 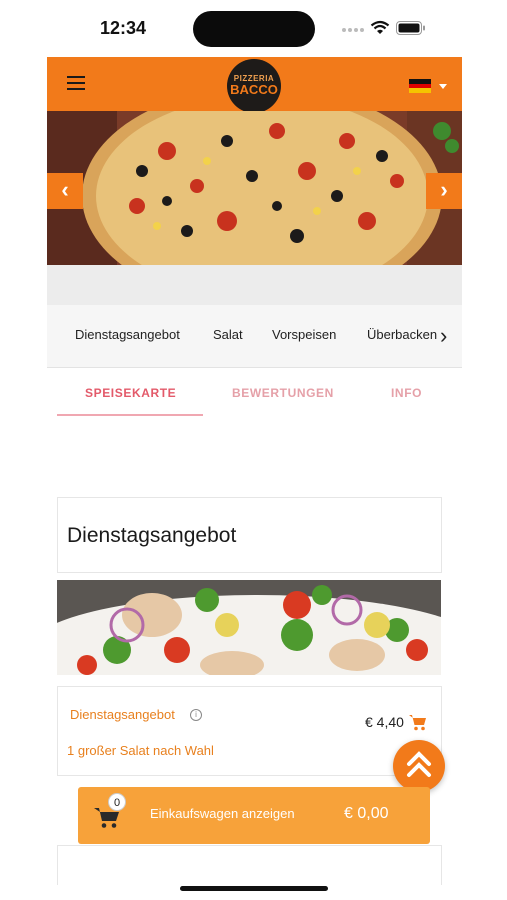 I want to click on category-ueberbacken: Überbacken, so click(x=402, y=334).